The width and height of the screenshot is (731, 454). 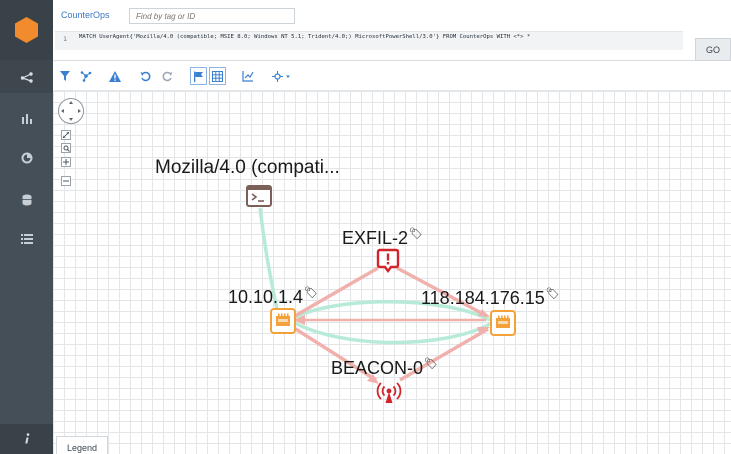 What do you see at coordinates (391, 332) in the screenshot?
I see `edge-host-a-host-b-lower` at bounding box center [391, 332].